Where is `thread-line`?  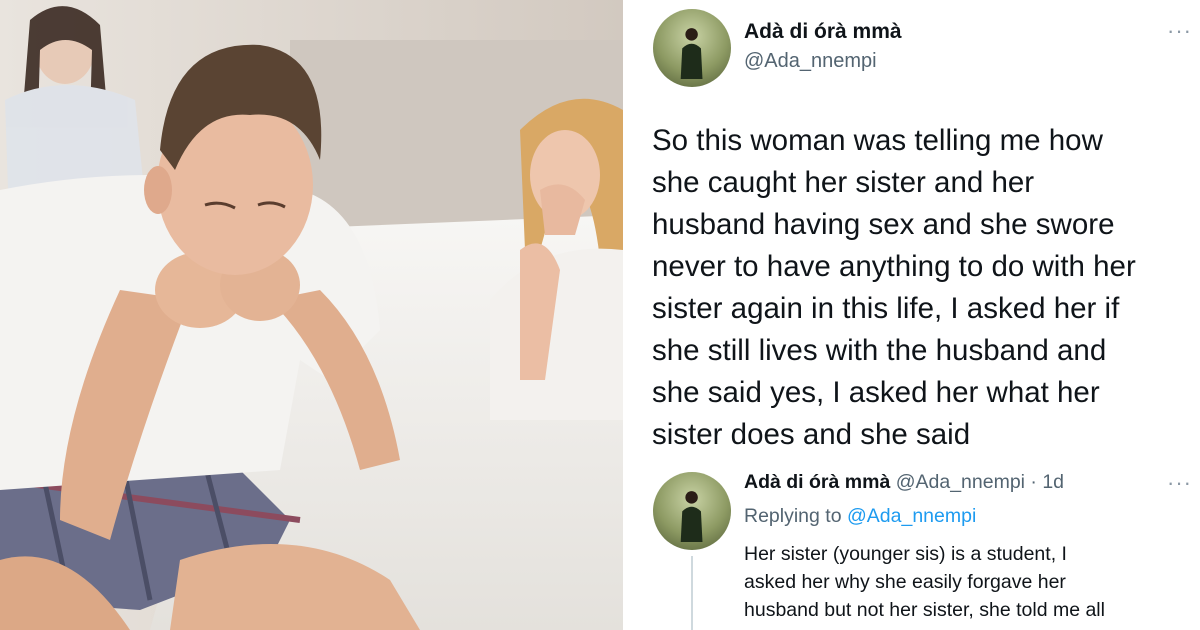
thread-line is located at coordinates (692, 593).